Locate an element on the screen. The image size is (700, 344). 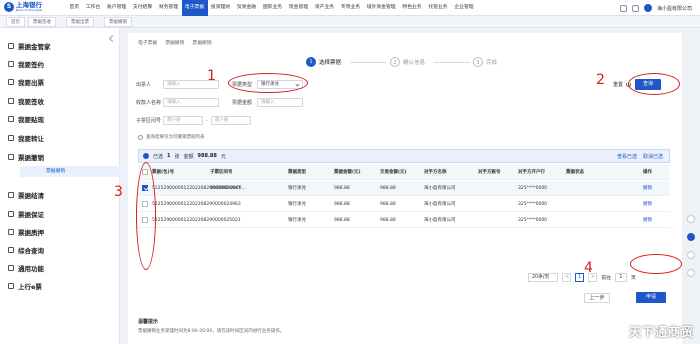
prev-page-button: < is located at coordinates (567, 277).